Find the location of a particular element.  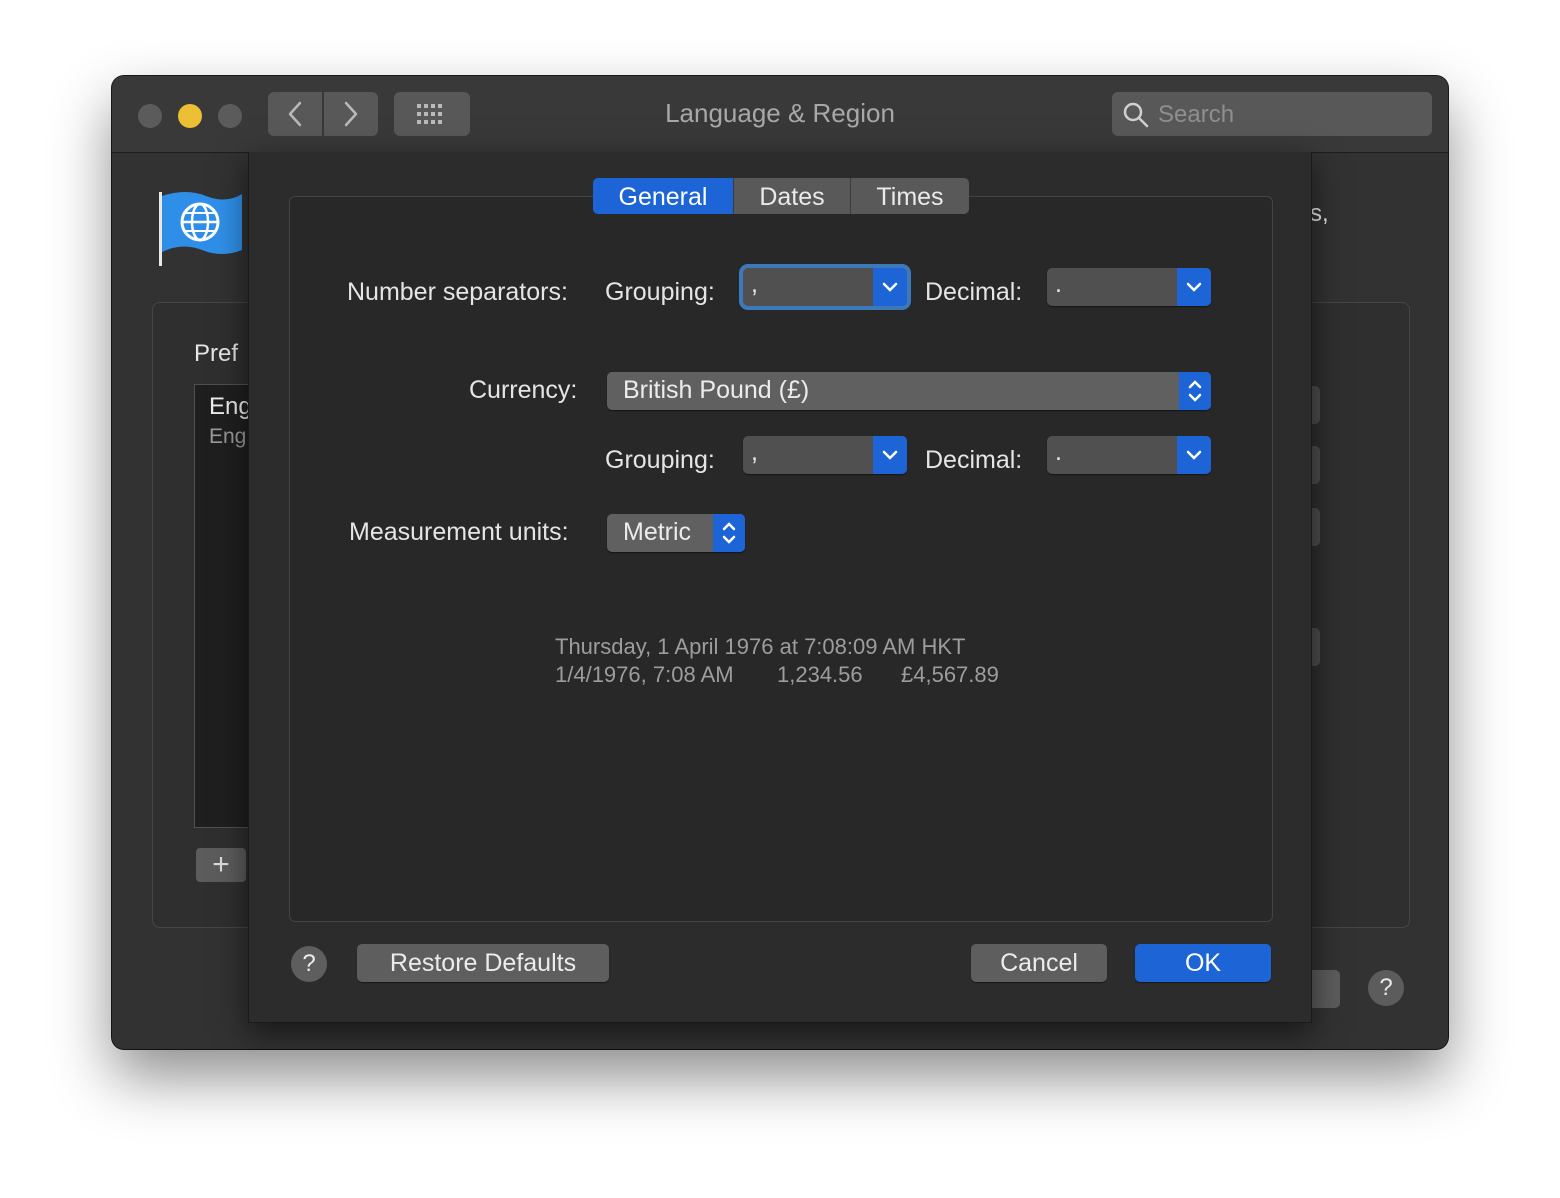

chevron-left-icon is located at coordinates (295, 114).